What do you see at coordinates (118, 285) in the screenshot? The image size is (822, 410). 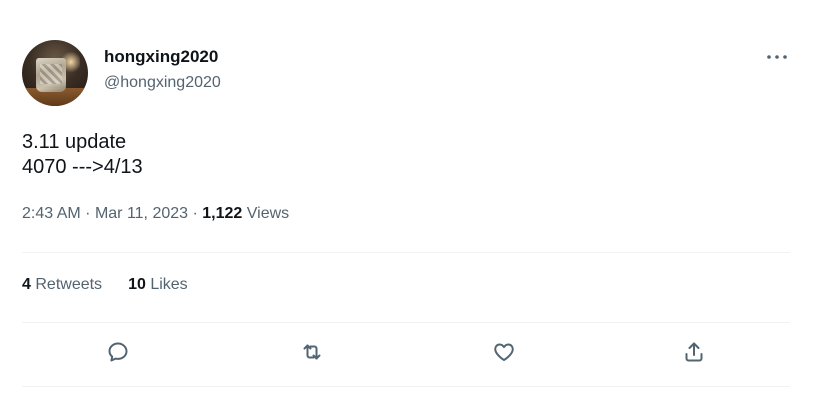 I see `engagement-stats: 4 Retweets 10 Likes` at bounding box center [118, 285].